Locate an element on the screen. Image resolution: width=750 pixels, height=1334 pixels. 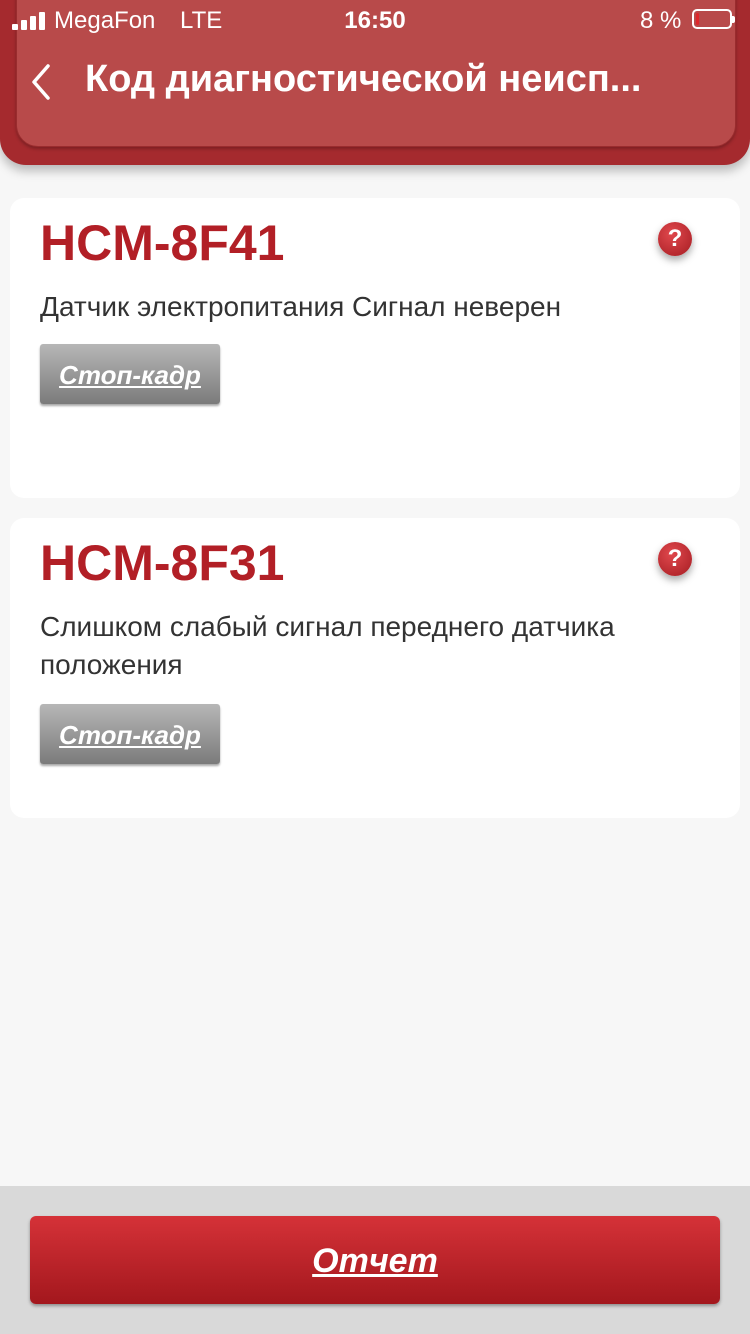
bottom-bar: Отчет is located at coordinates (375, 1260).